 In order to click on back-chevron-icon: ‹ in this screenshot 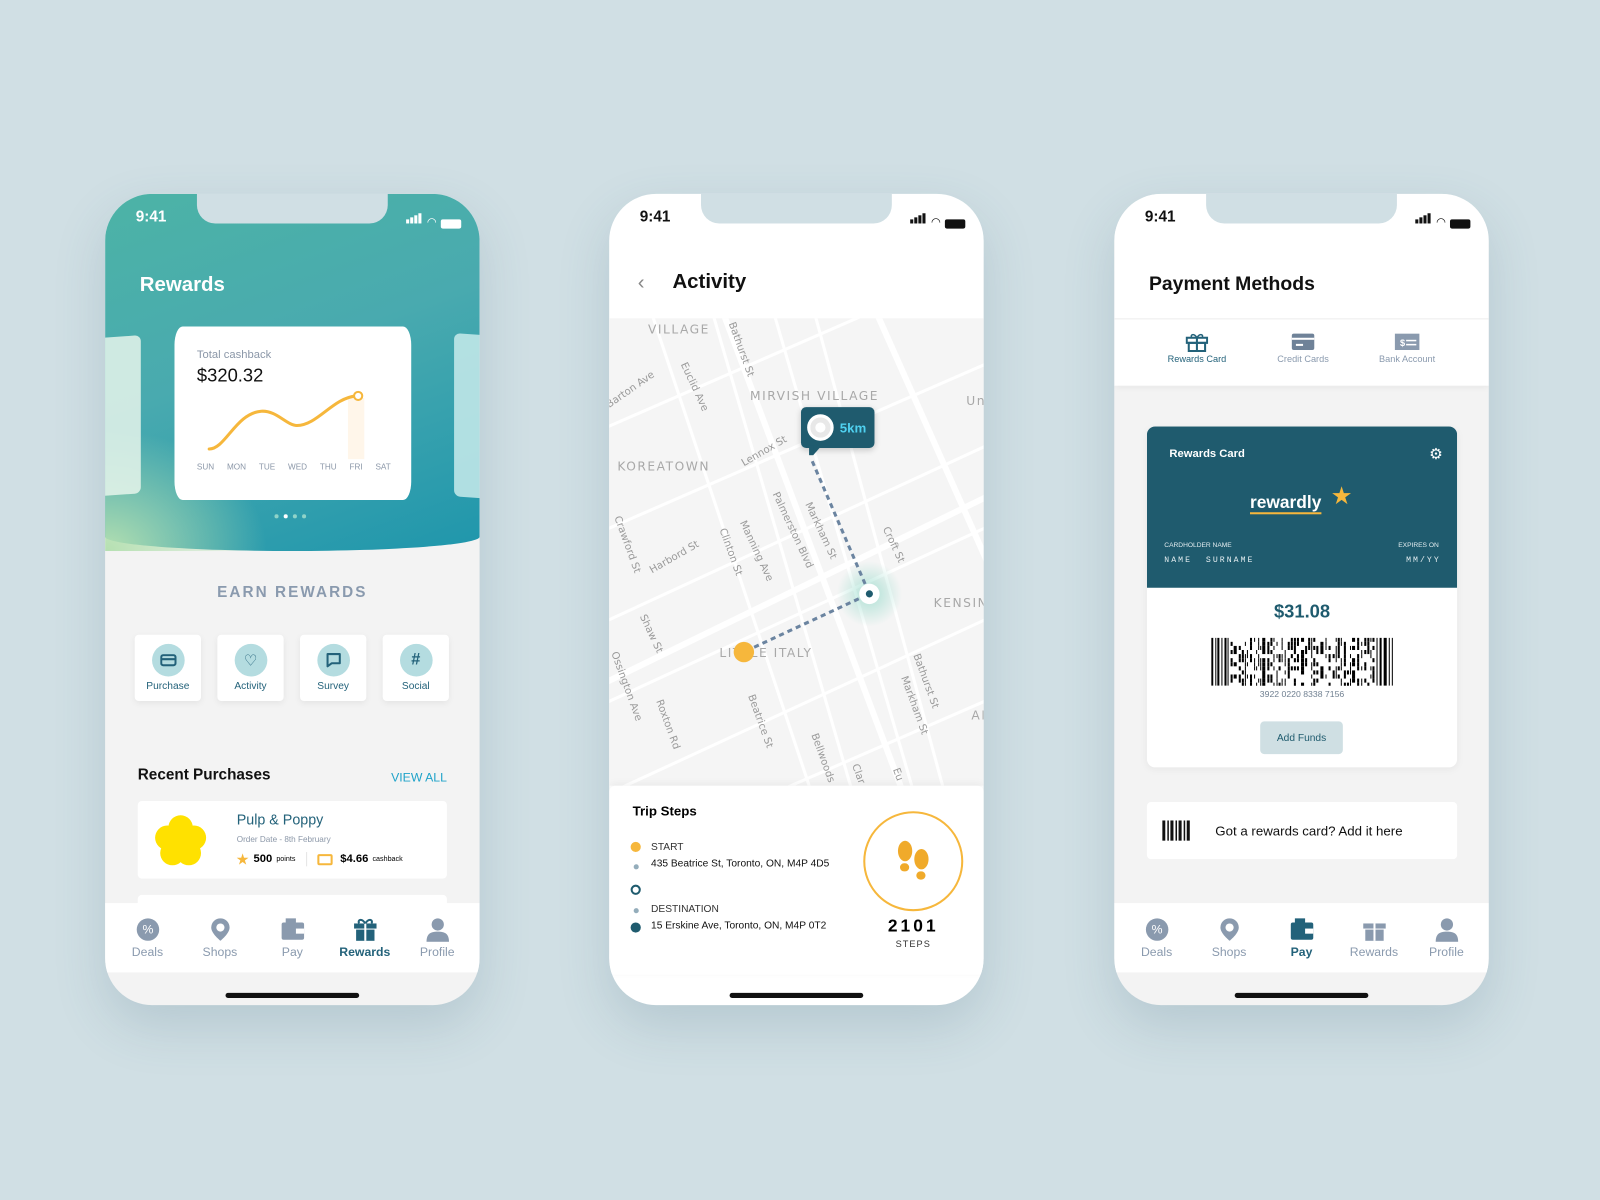, I will do `click(641, 282)`.